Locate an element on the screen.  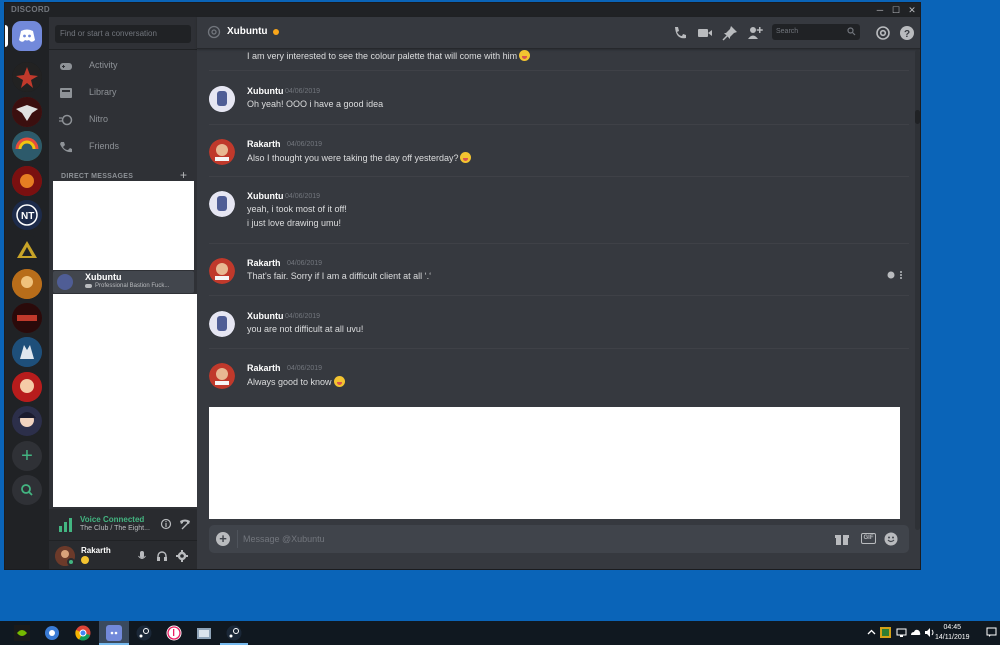
message-text: Always good to know is located at coordinates (296, 381).